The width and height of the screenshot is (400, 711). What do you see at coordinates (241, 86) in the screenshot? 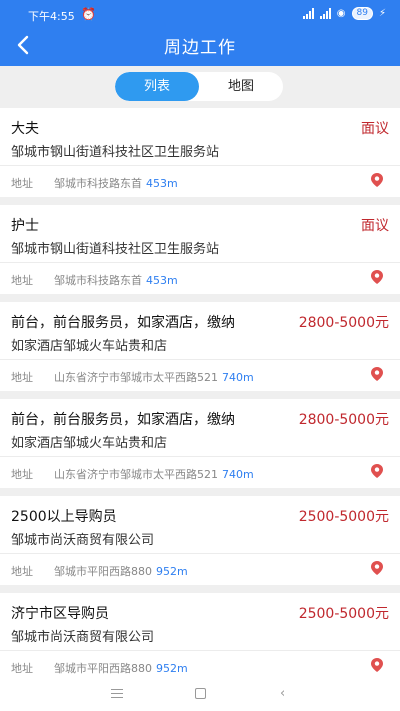
I see `tab-map: 地图` at bounding box center [241, 86].